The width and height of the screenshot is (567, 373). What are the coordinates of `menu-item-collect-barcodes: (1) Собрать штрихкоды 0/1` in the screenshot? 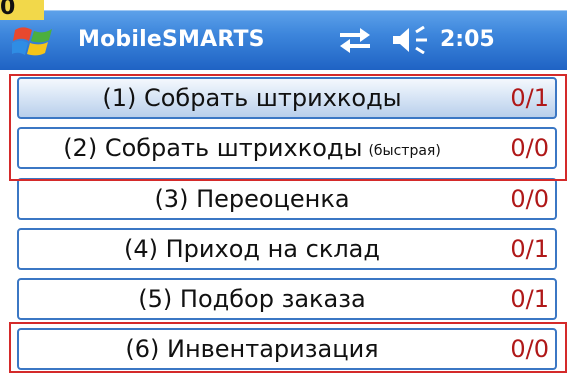 It's located at (287, 98).